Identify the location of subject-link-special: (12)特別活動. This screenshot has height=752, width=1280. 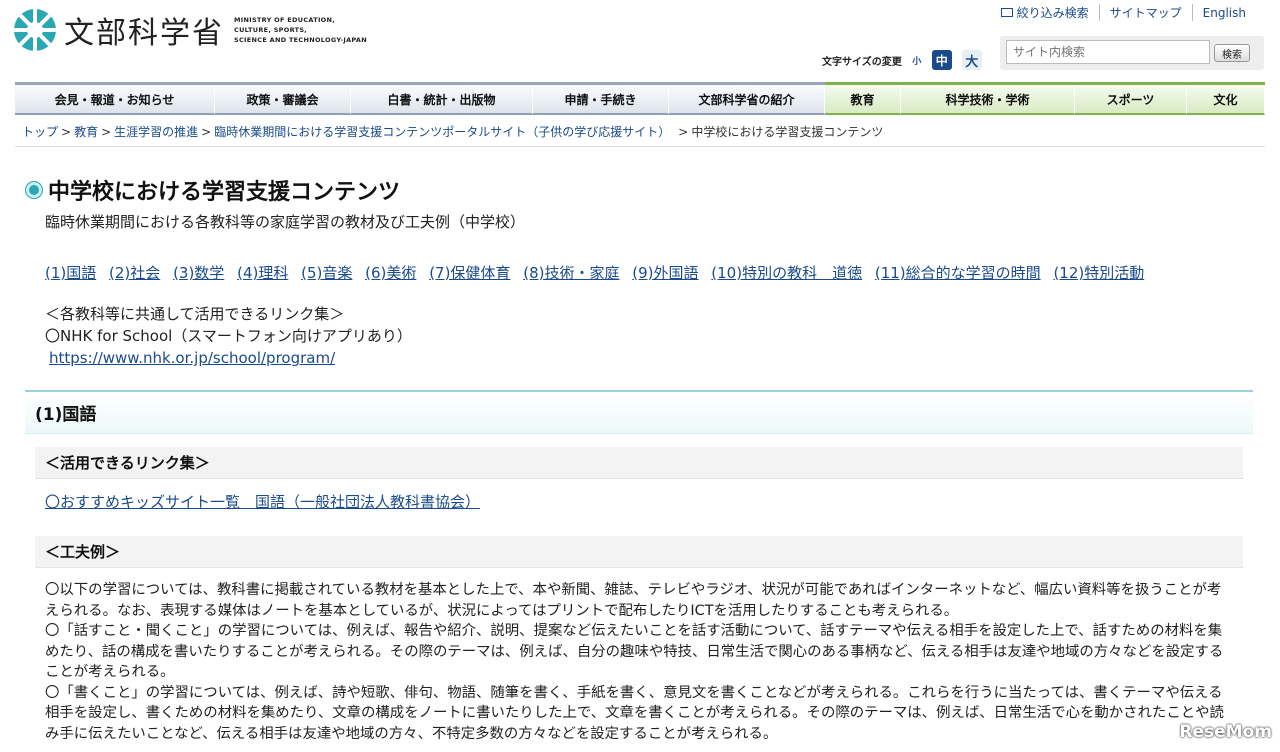
(1098, 273).